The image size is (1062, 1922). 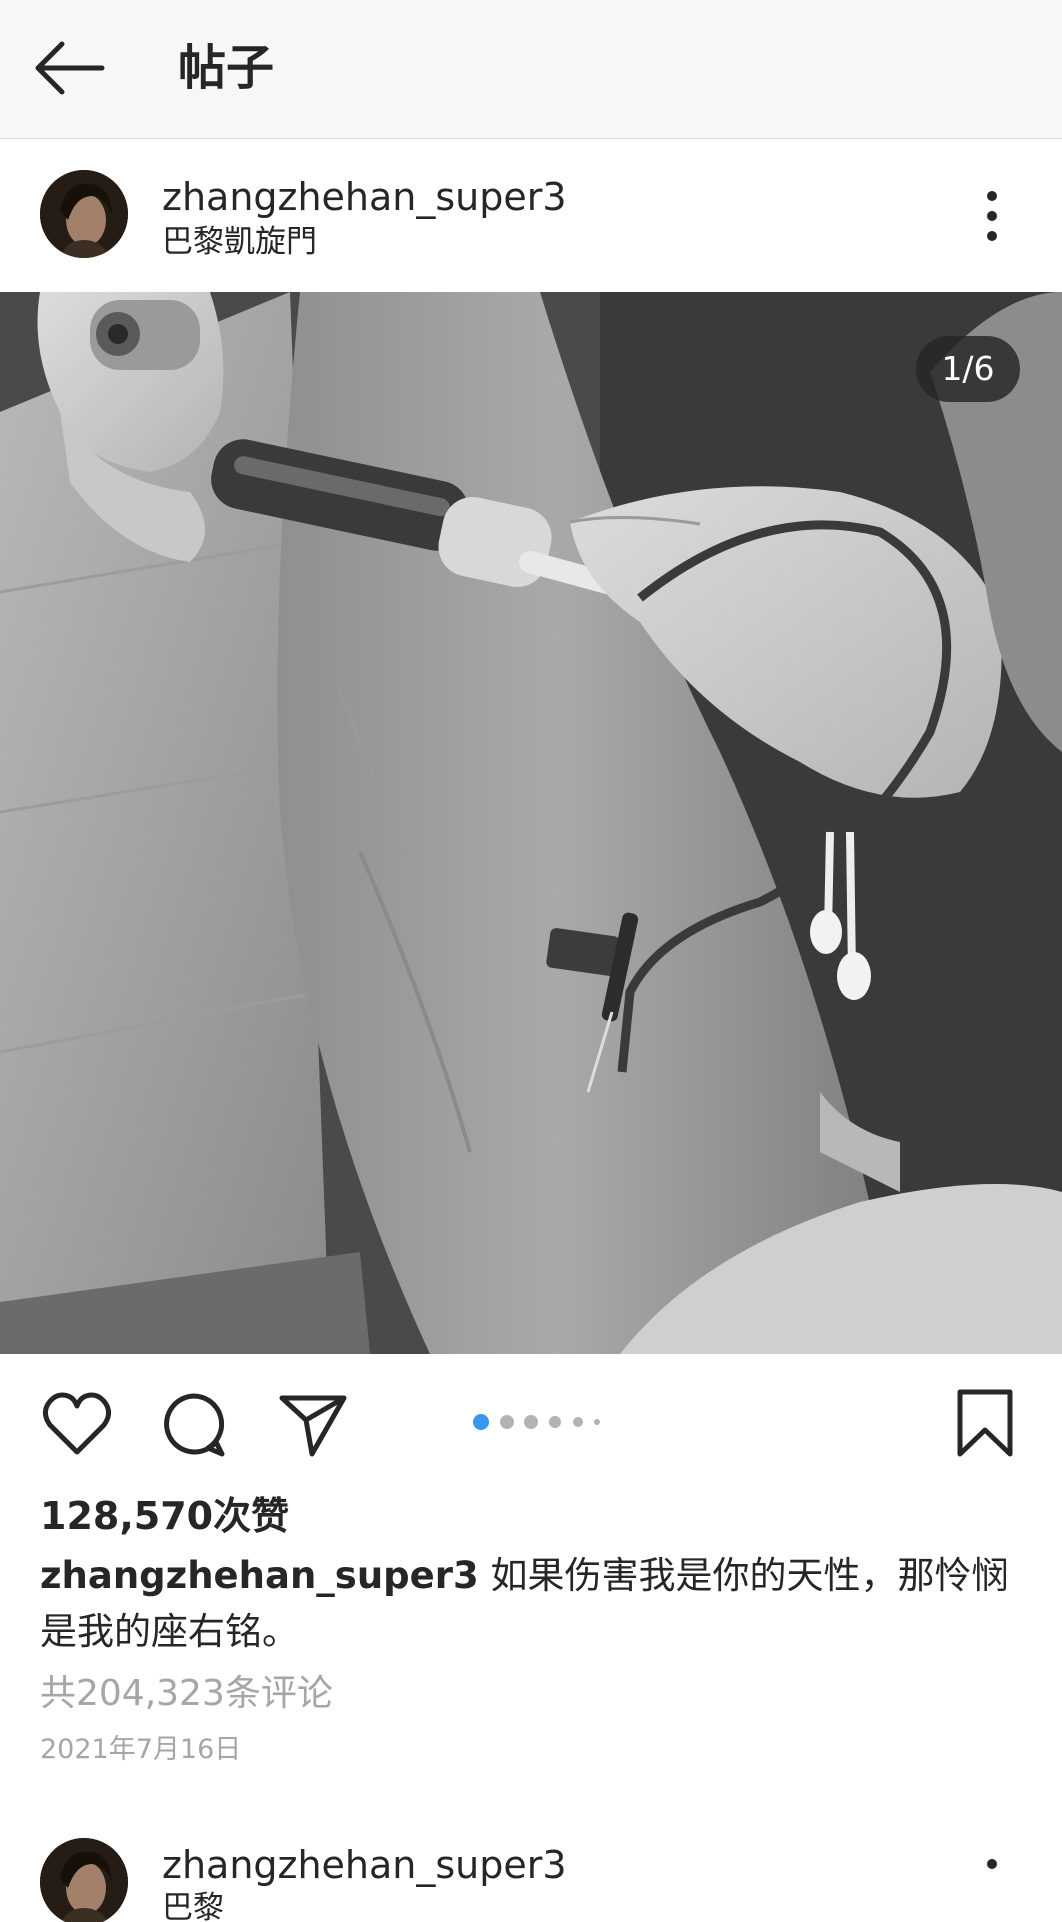 I want to click on bookmark-icon, so click(x=985, y=1424).